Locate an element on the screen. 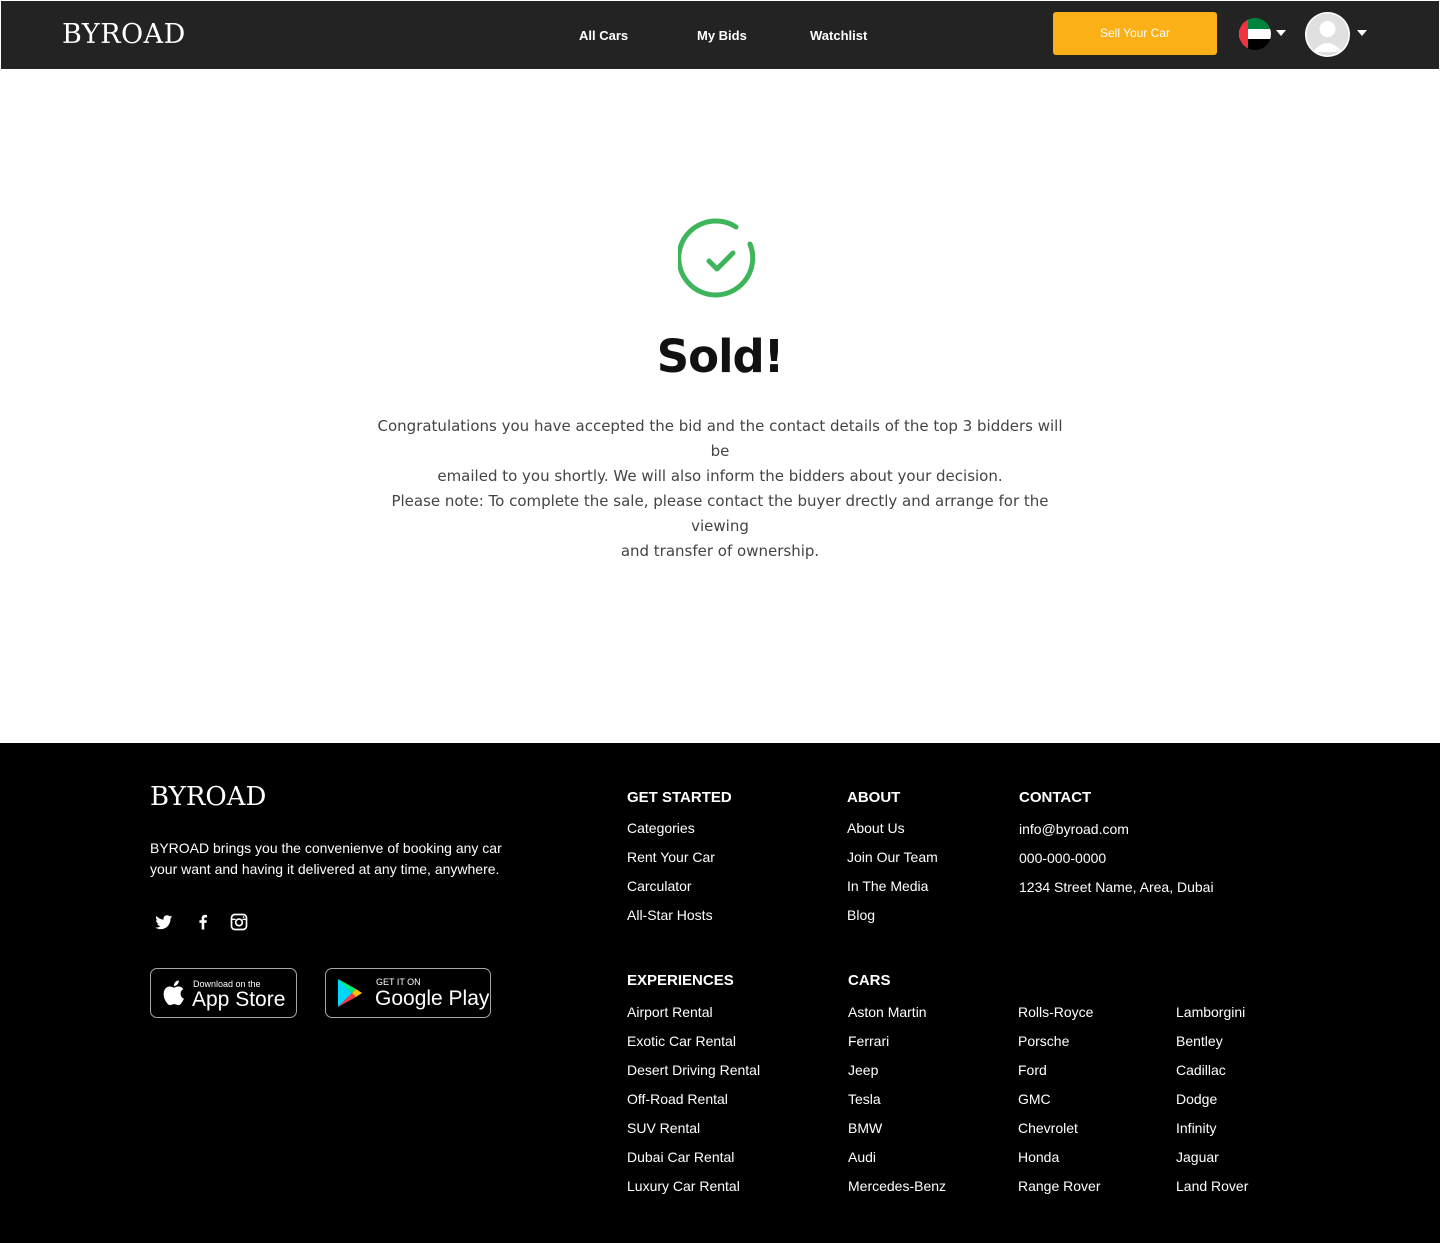 The height and width of the screenshot is (1243, 1440). sell-your-car-button: Sell Your Car is located at coordinates (1135, 33).